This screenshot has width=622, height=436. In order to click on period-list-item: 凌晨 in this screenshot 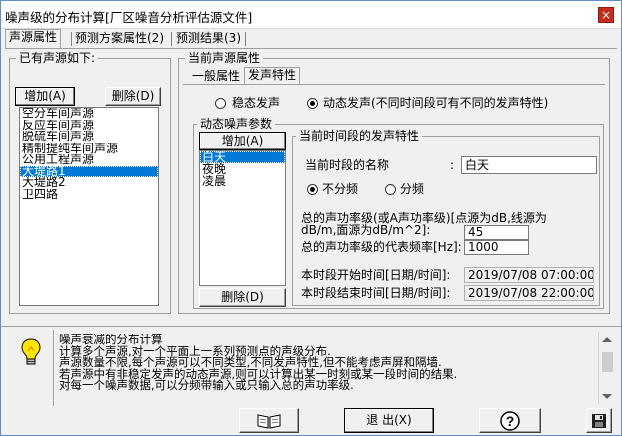, I will do `click(242, 181)`.